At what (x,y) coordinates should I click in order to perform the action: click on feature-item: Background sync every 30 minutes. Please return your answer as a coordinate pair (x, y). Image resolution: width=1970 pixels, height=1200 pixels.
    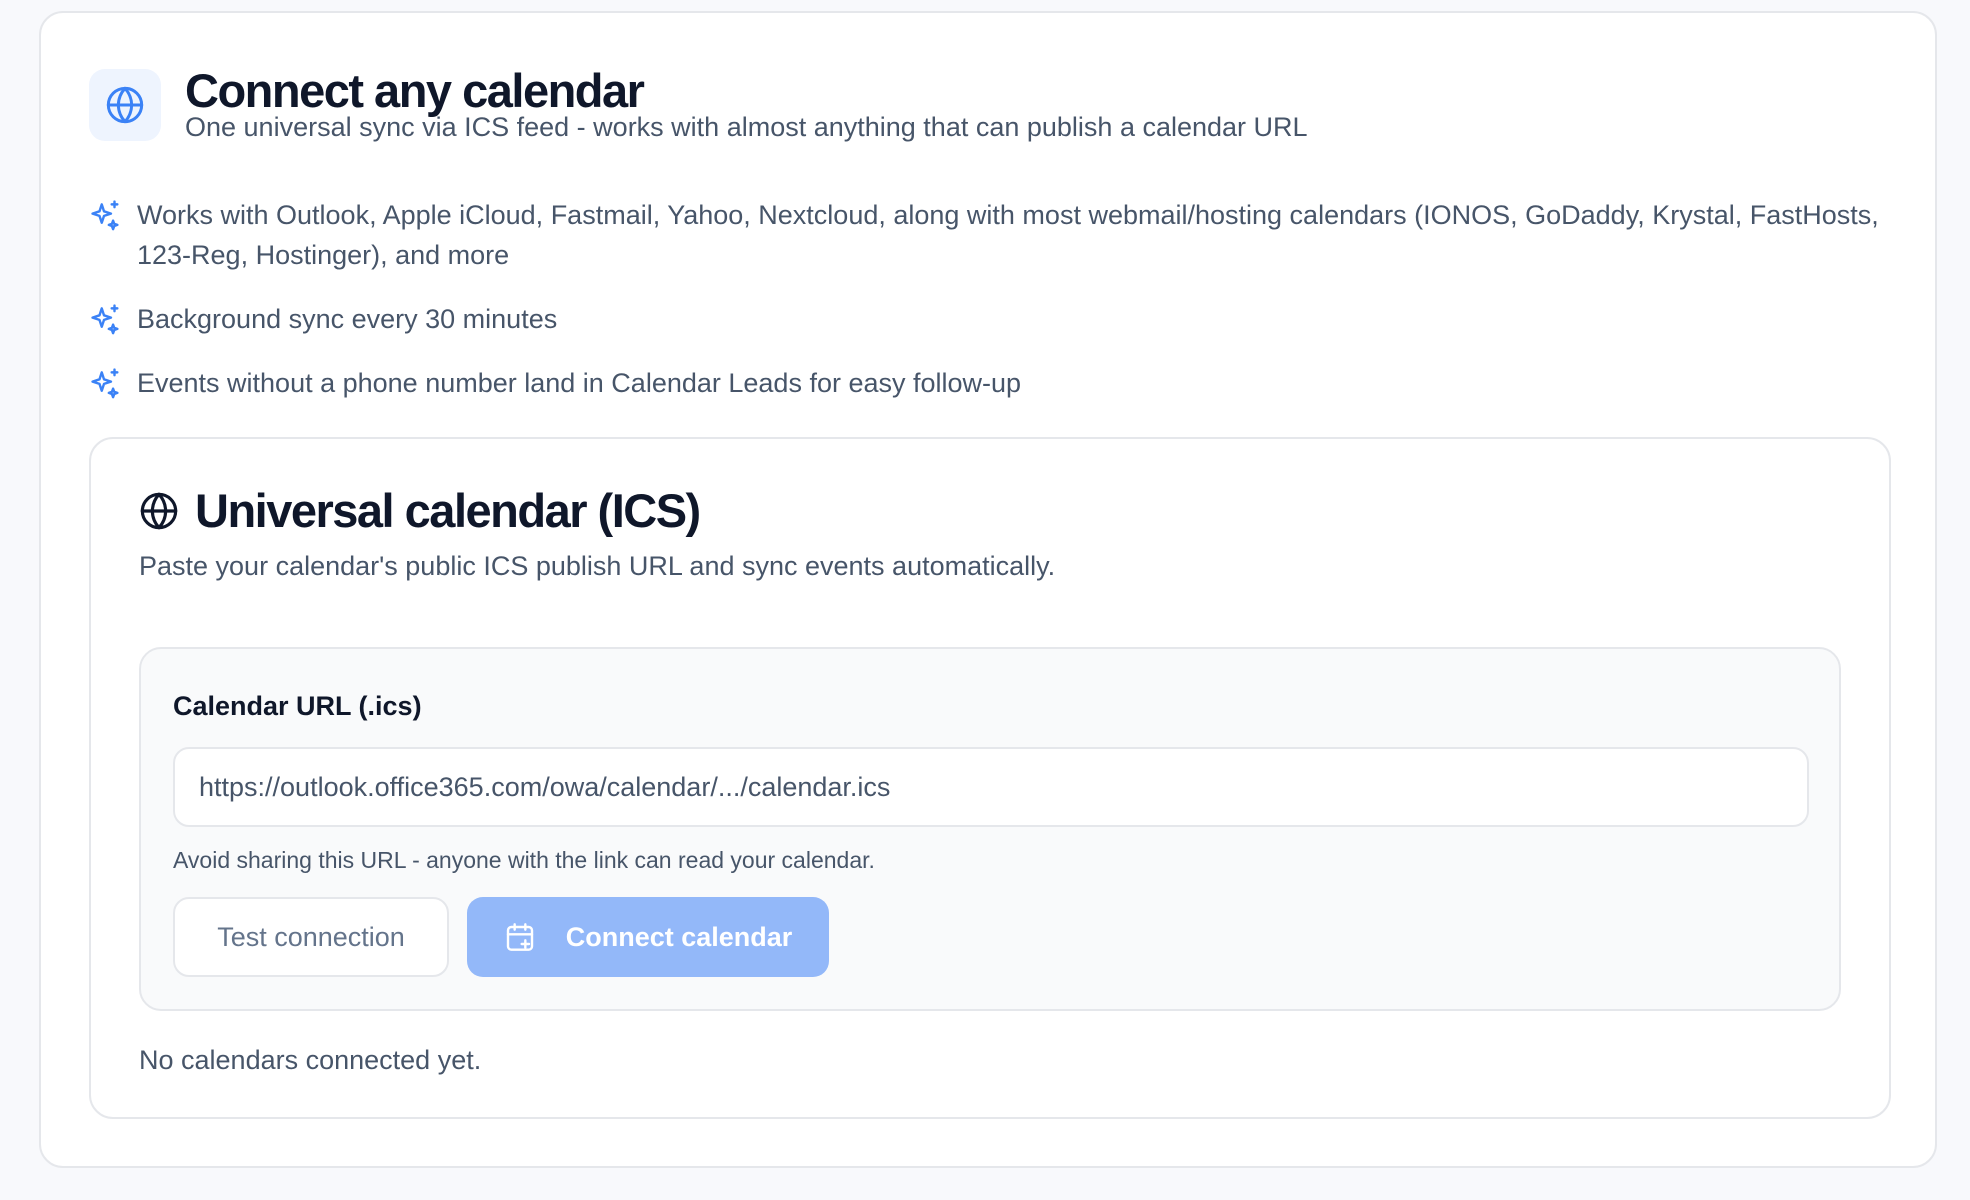
    Looking at the image, I should click on (989, 319).